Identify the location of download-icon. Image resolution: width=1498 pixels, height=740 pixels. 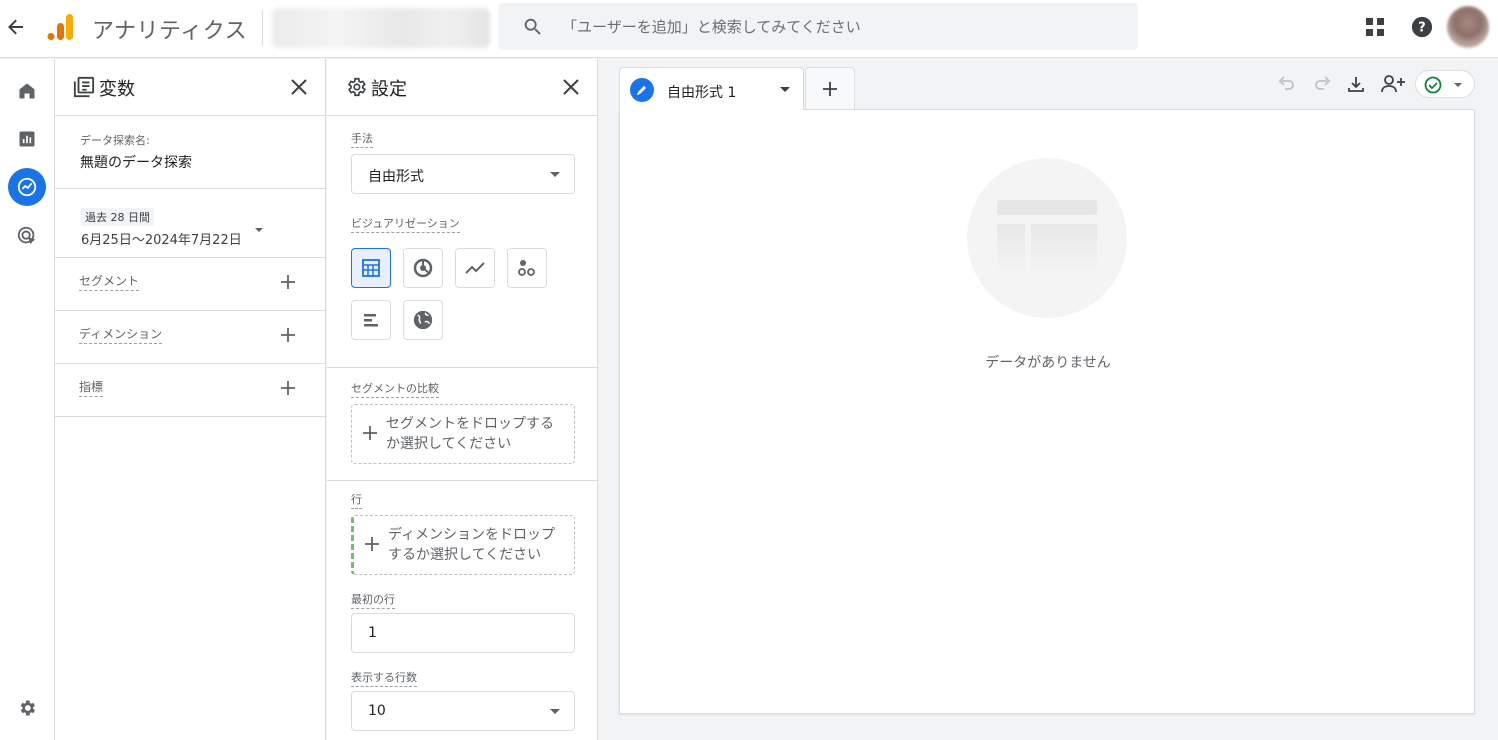
(1356, 84).